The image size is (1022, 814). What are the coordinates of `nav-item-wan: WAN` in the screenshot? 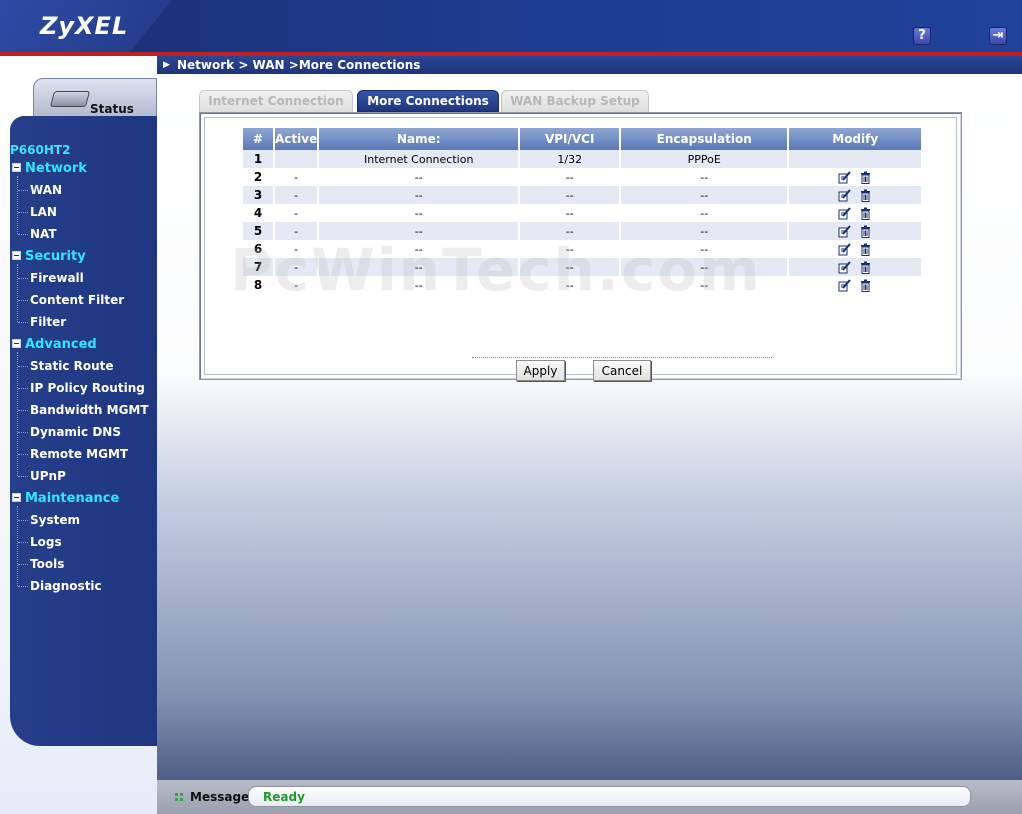 It's located at (39, 190).